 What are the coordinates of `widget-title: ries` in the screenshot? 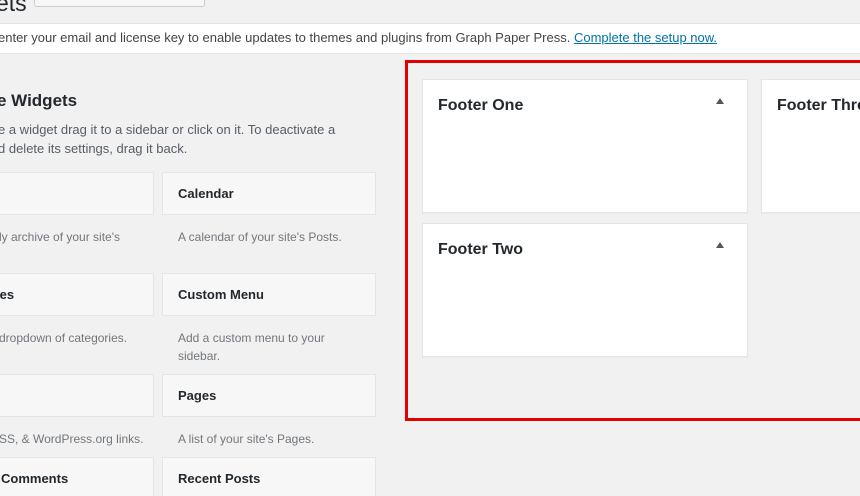 It's located at (7, 294).